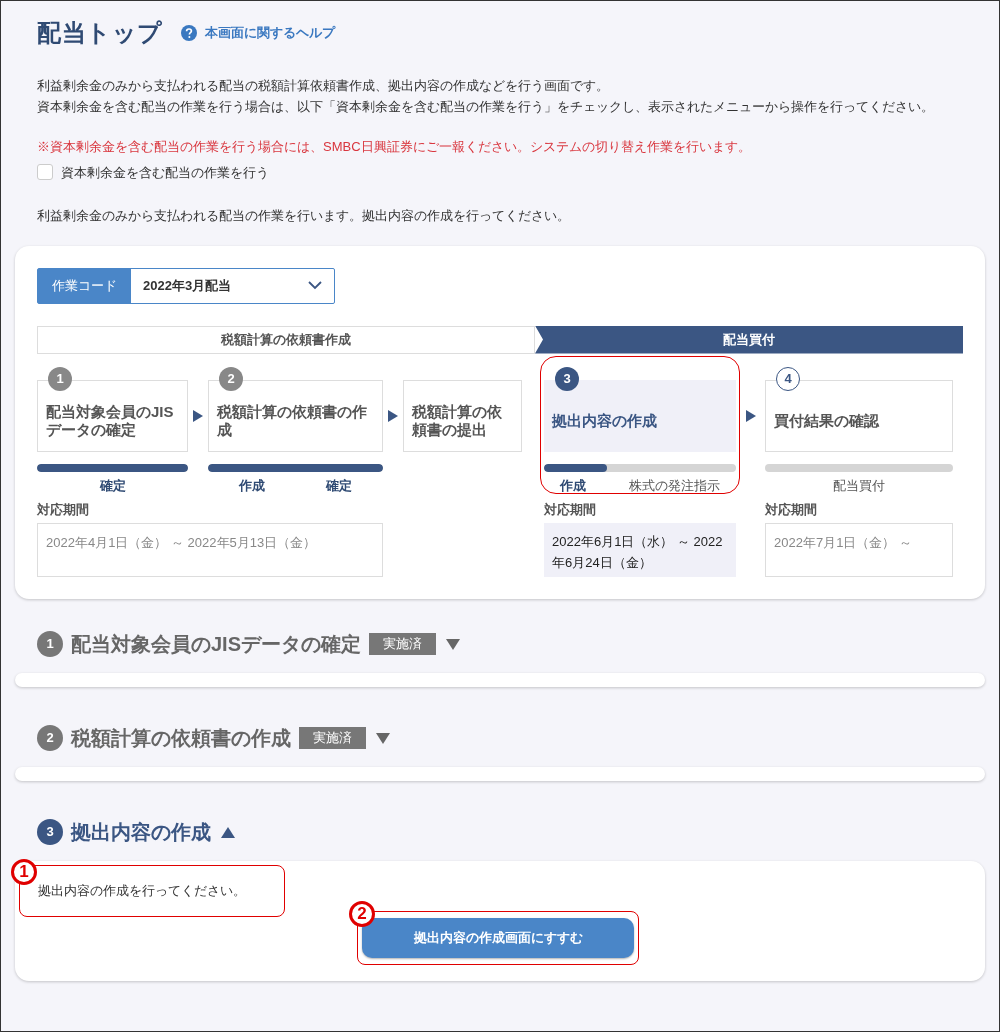  Describe the element at coordinates (50, 644) in the screenshot. I see `section-number: 1` at that location.